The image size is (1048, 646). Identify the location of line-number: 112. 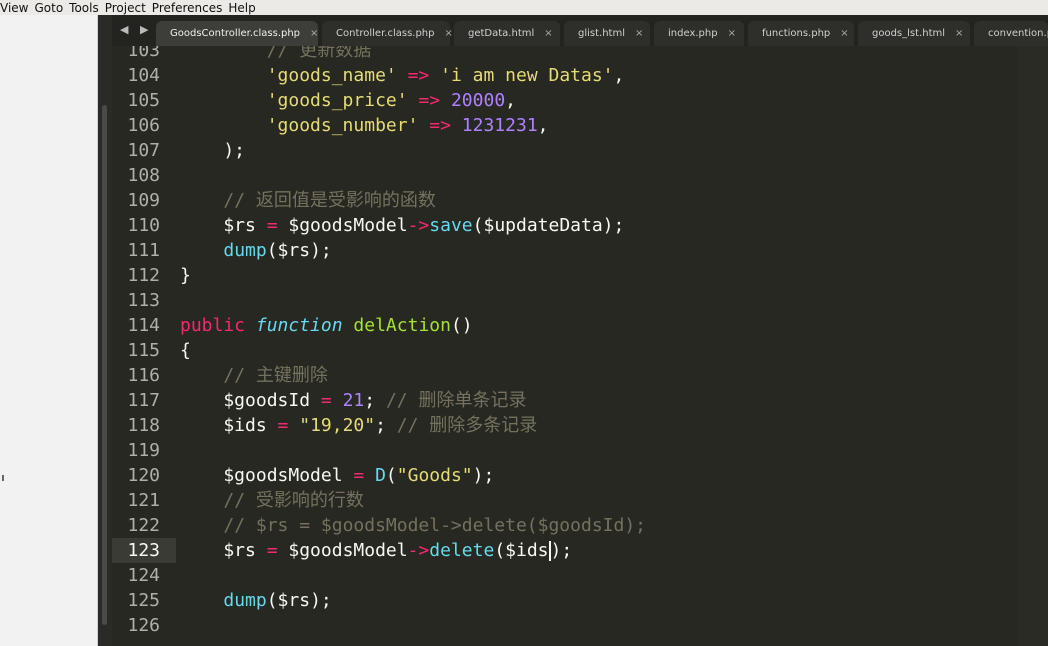
(143, 275).